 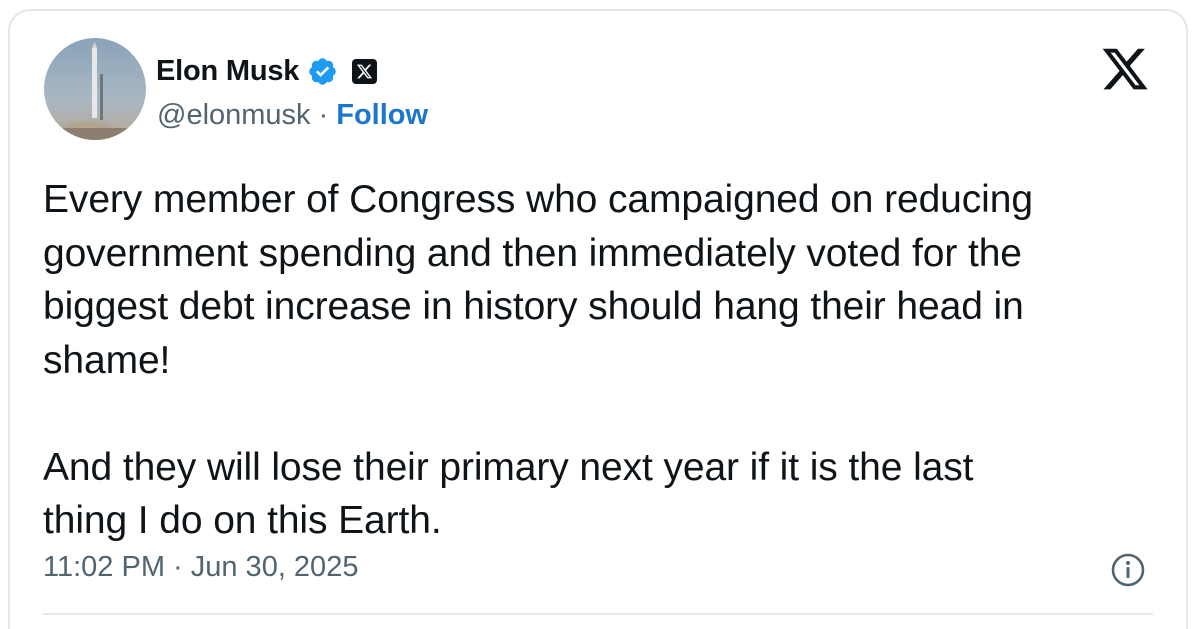 I want to click on author-handle: @elonmusk, so click(x=234, y=115).